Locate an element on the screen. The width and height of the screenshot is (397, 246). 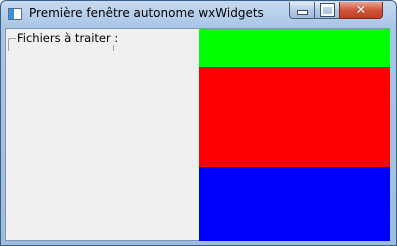
close-button: ✕ is located at coordinates (361, 10).